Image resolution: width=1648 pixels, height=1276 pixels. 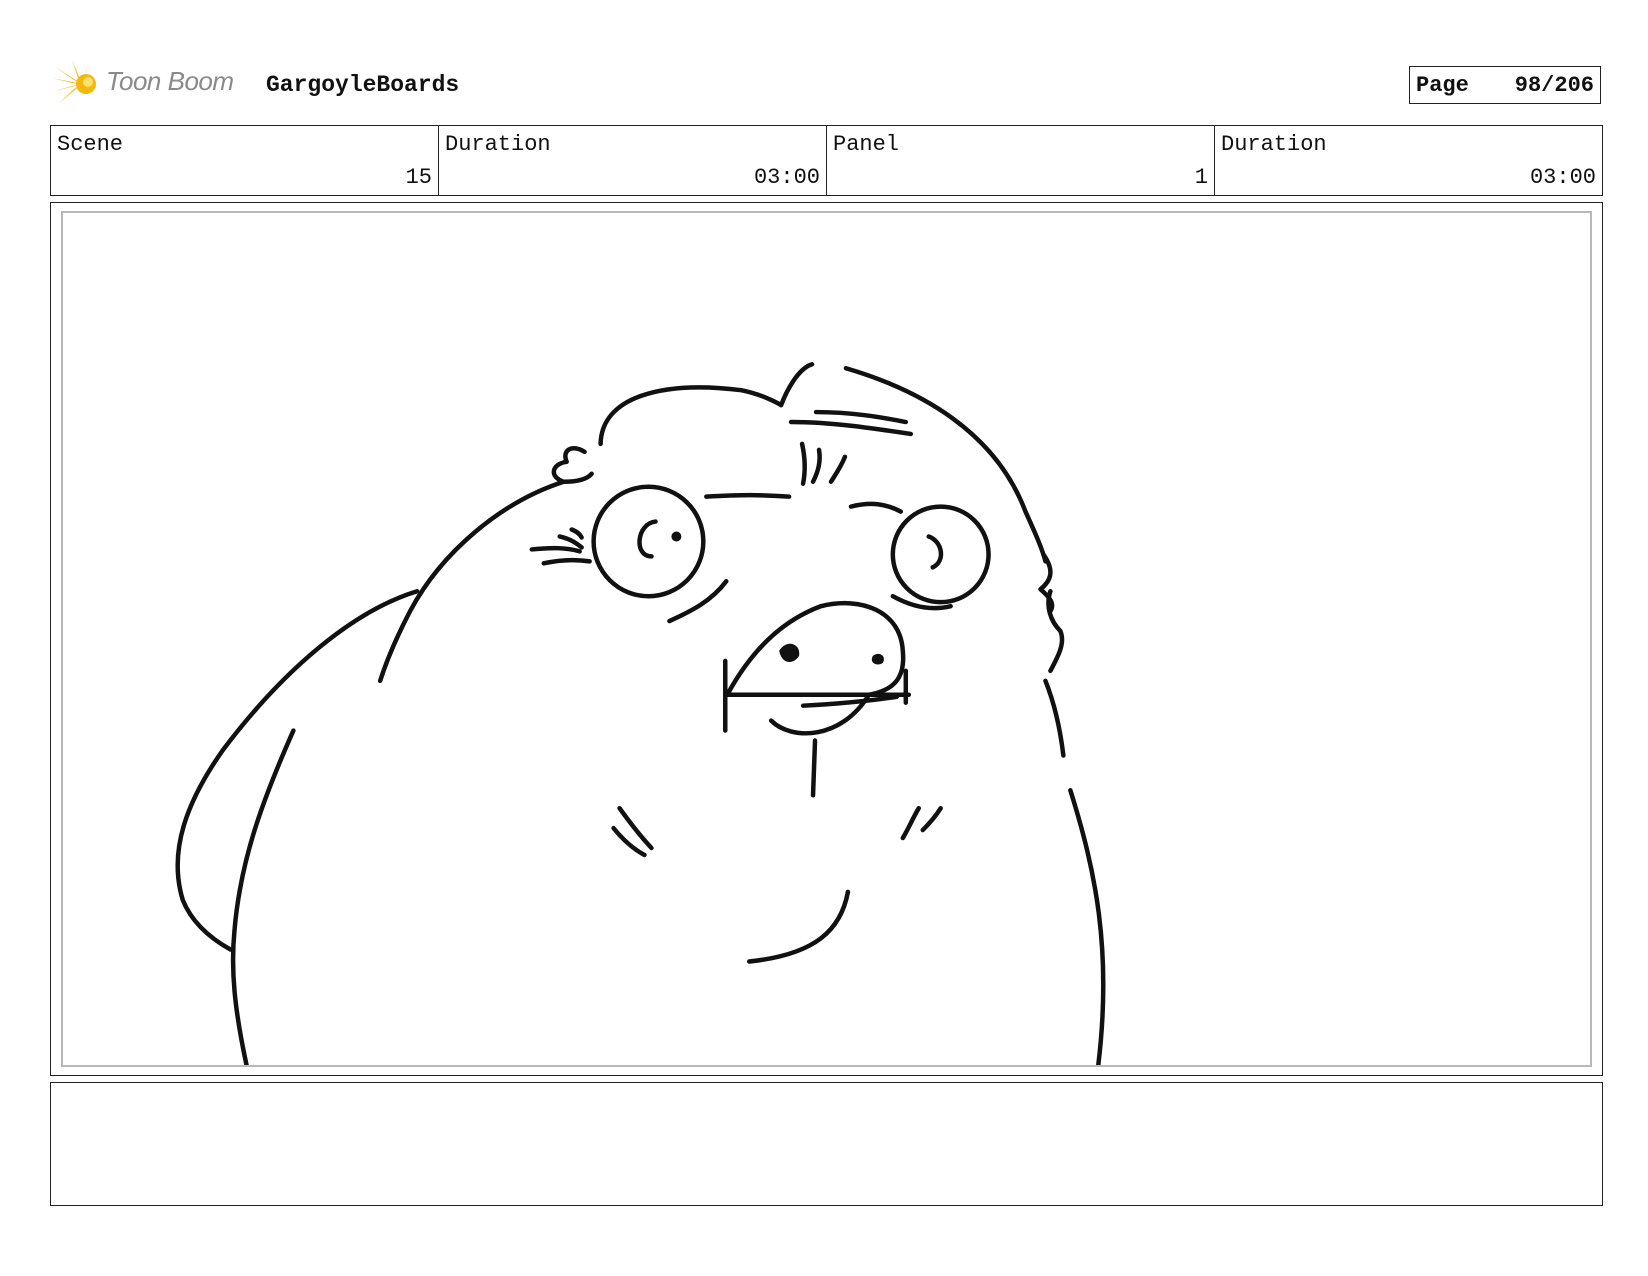 I want to click on panel-duration-label: Duration, so click(x=1274, y=144).